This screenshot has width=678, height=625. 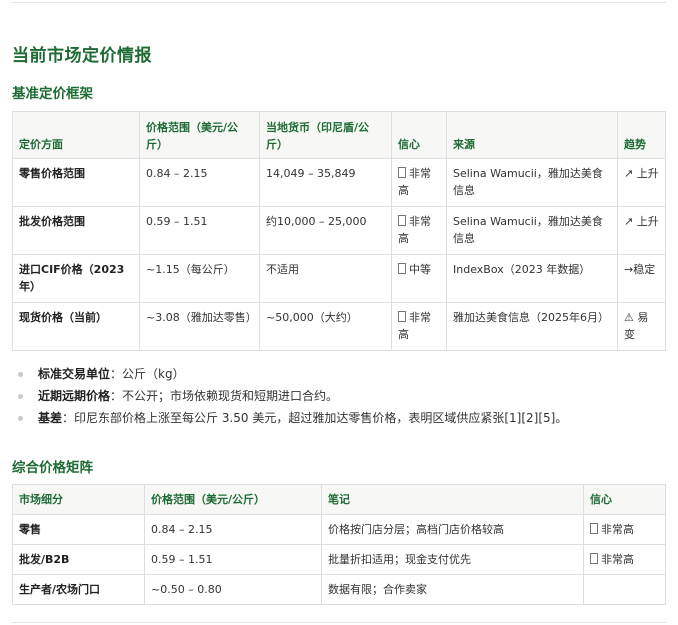 I want to click on row-label: 零售价格范围, so click(x=76, y=182).